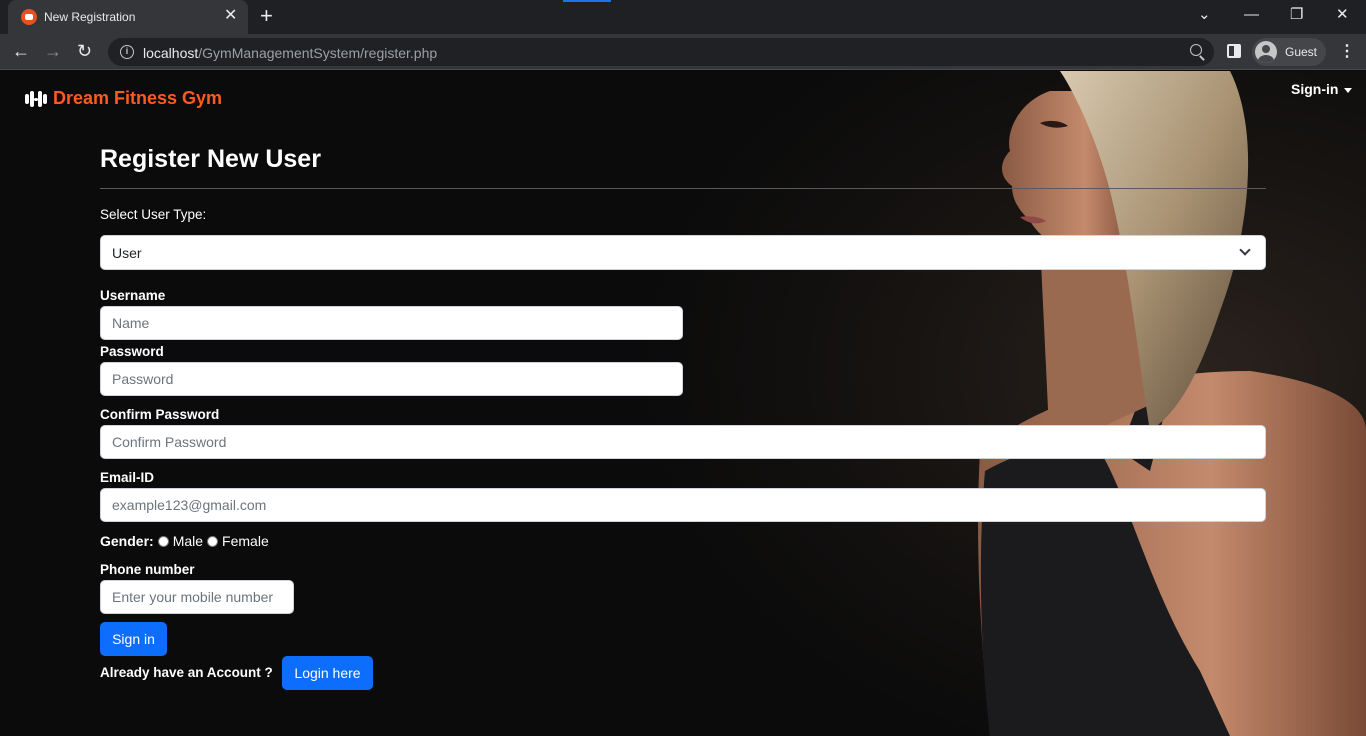 The width and height of the screenshot is (1366, 736). I want to click on phone-label: Phone number, so click(147, 569).